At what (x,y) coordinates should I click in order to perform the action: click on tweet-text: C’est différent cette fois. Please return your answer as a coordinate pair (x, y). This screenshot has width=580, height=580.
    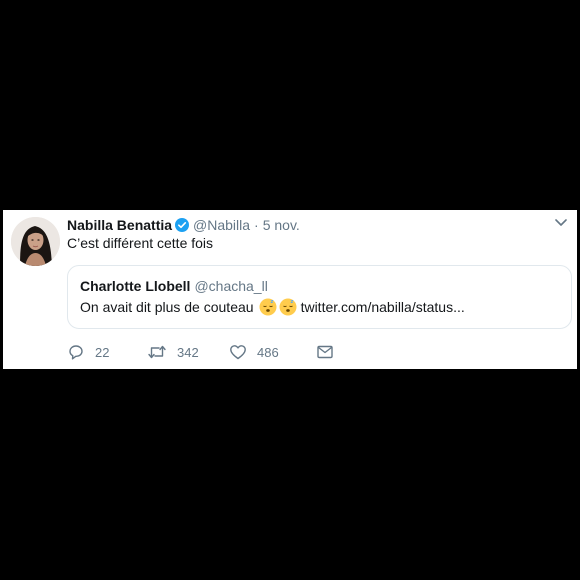
    Looking at the image, I should click on (140, 243).